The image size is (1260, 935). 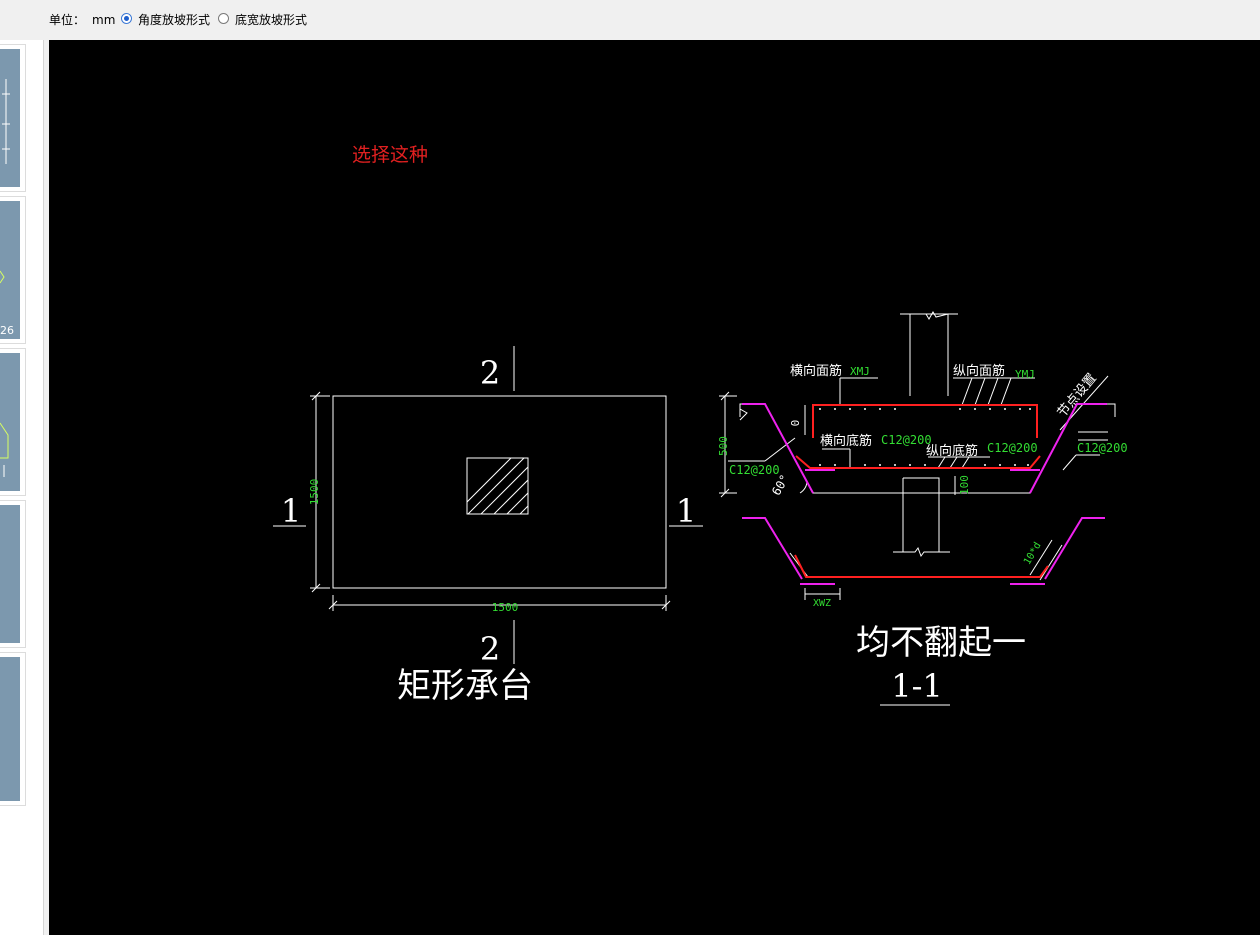 I want to click on section-label: 1-1, so click(x=917, y=686).